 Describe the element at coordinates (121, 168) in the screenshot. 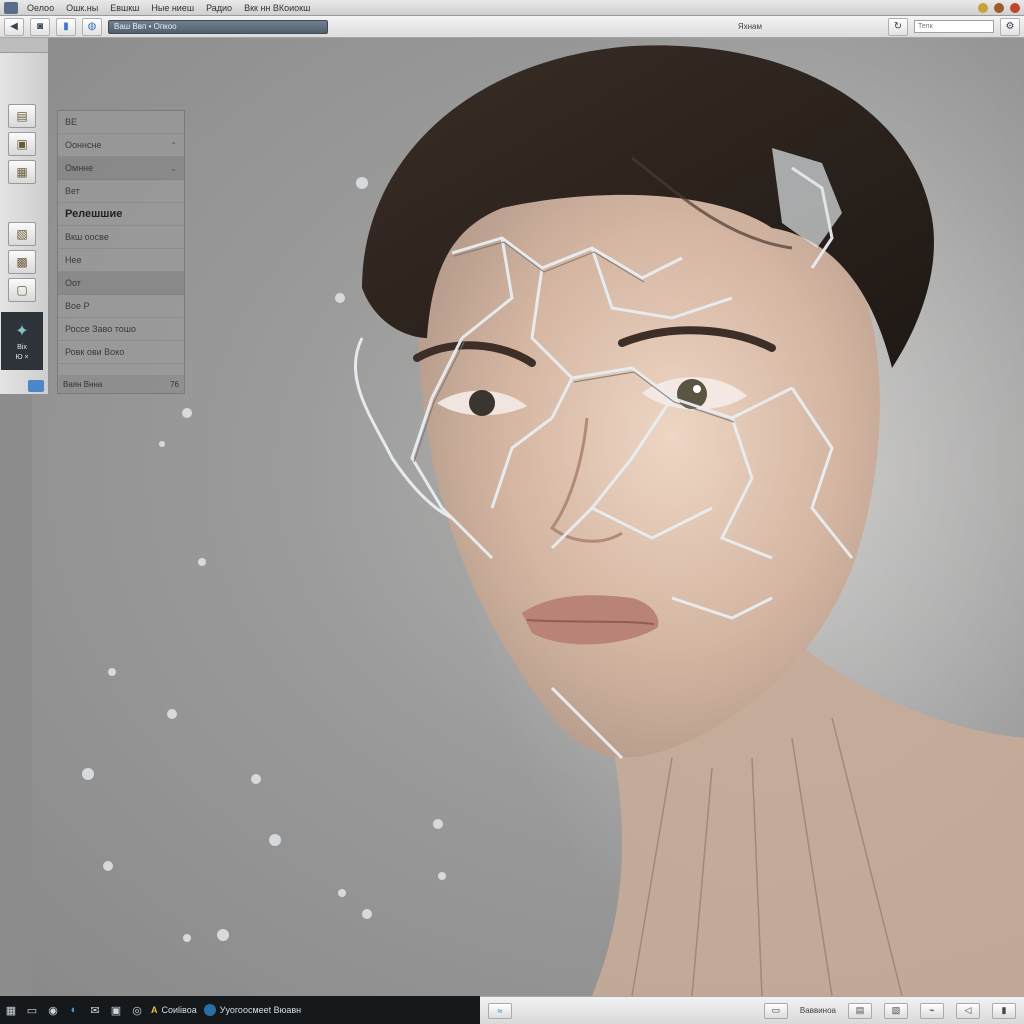

I see `panel-row-2: Омнне ⌄` at that location.